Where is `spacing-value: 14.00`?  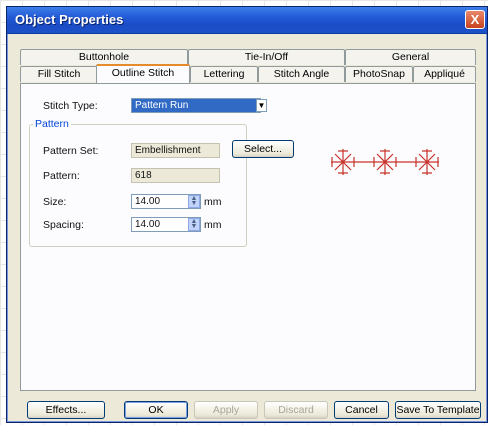
spacing-value: 14.00 is located at coordinates (148, 224).